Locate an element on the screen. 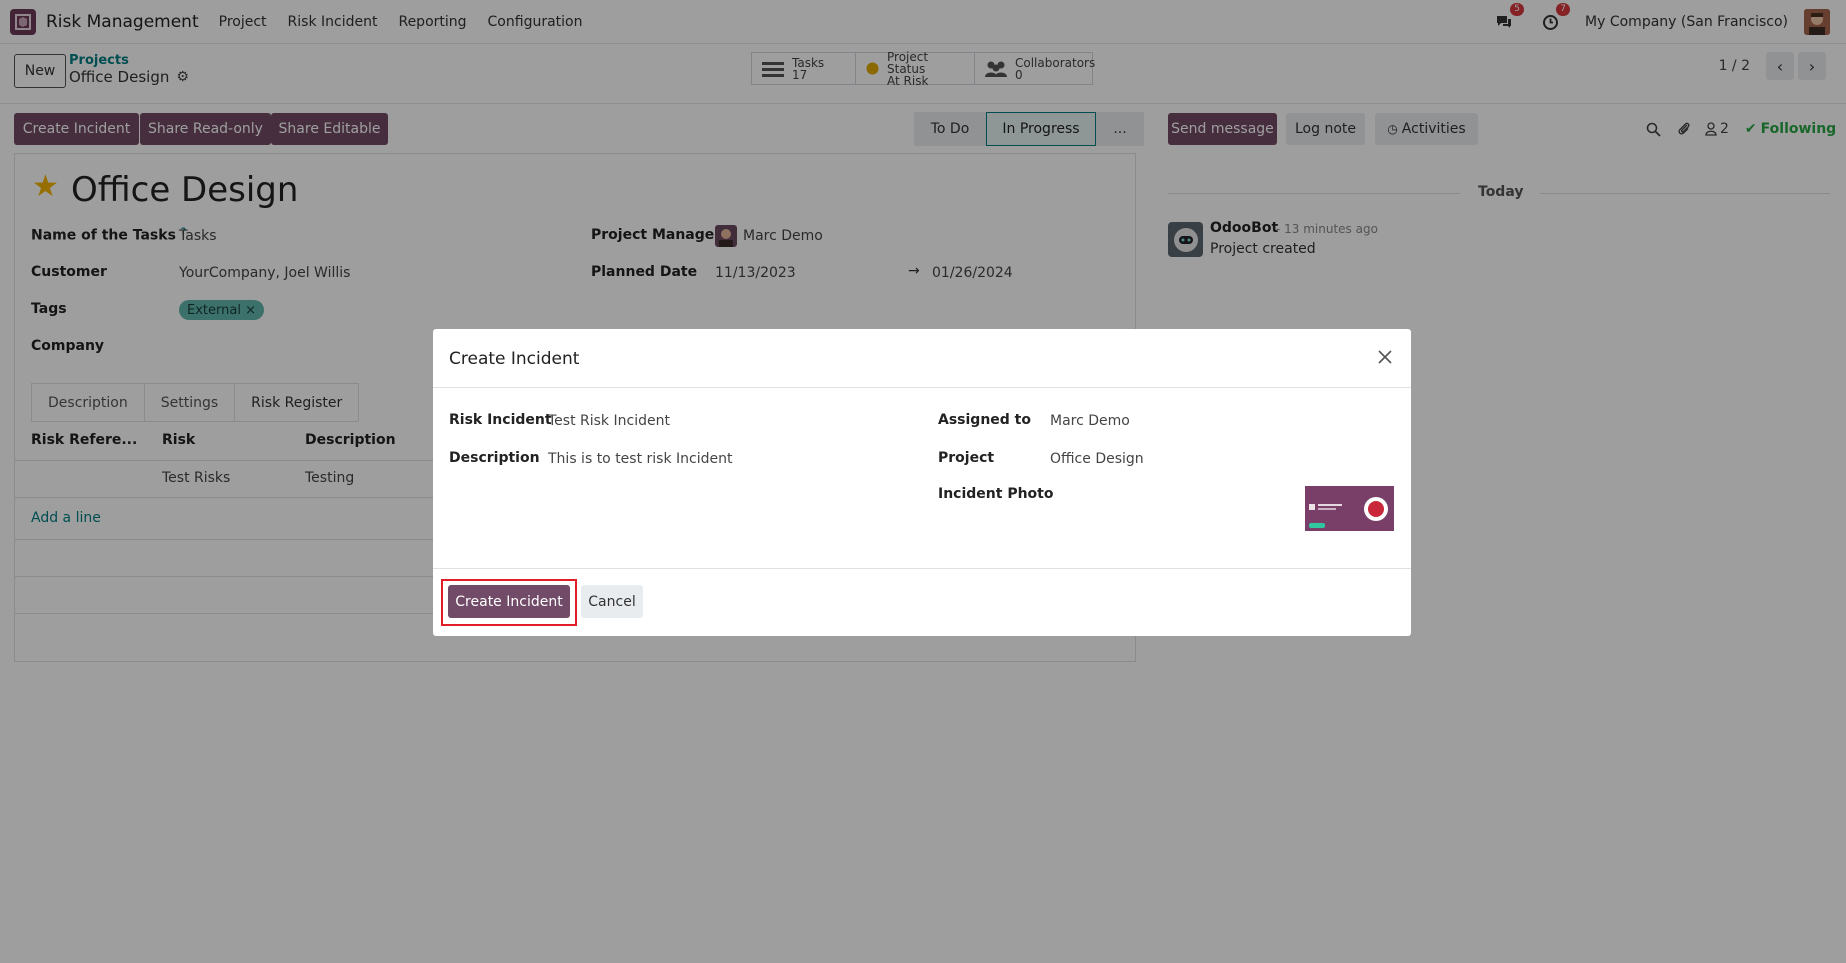 This screenshot has width=1846, height=963. project-field: Office Design is located at coordinates (1097, 459).